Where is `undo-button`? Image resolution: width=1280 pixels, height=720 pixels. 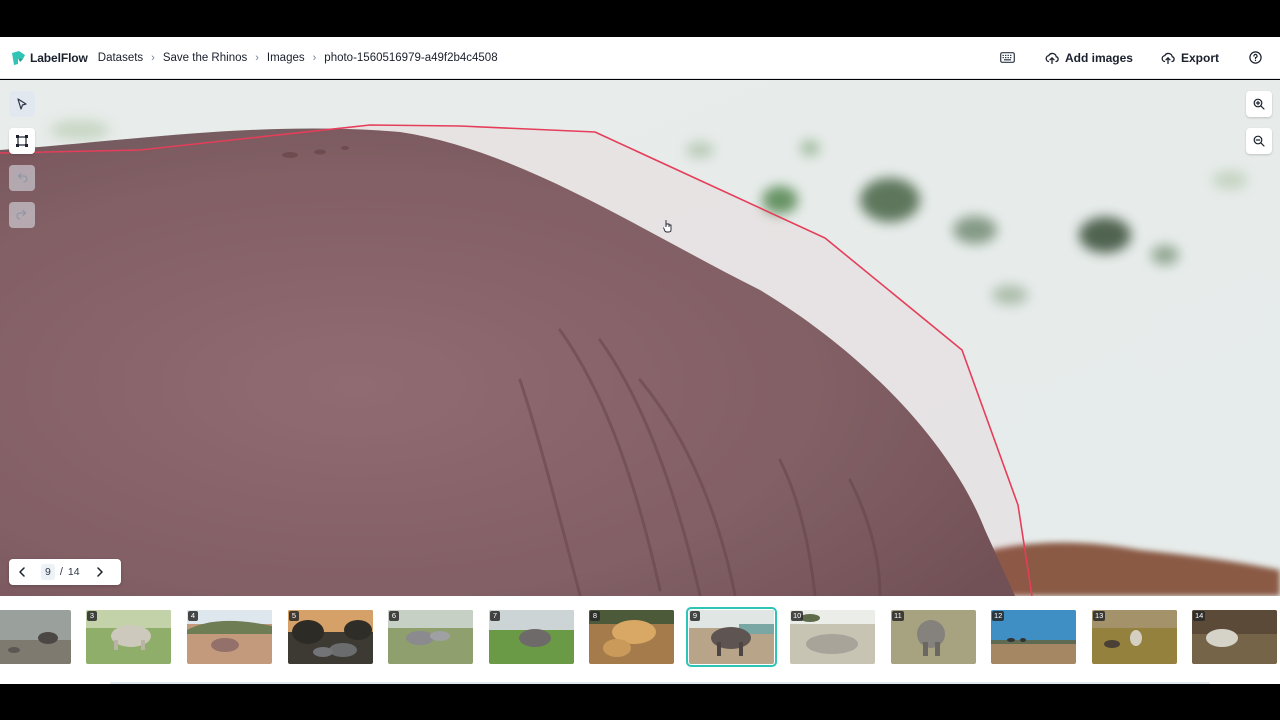
undo-button is located at coordinates (22, 178).